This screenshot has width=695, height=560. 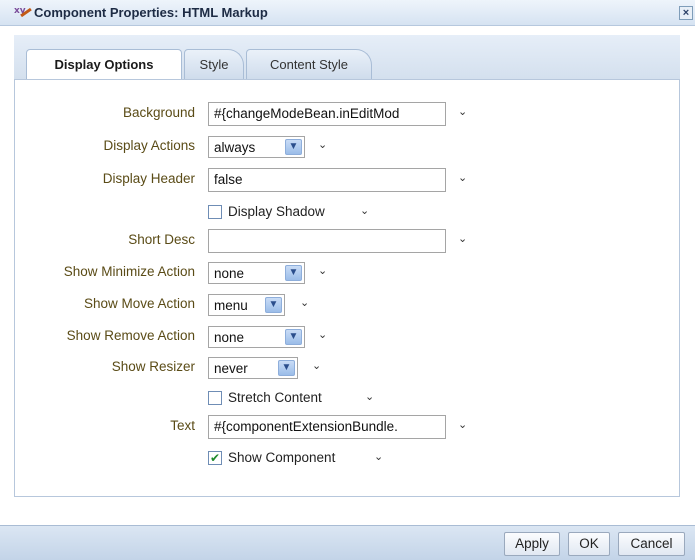 What do you see at coordinates (364, 210) in the screenshot?
I see `display-shadow-chevron-icon: ⌄` at bounding box center [364, 210].